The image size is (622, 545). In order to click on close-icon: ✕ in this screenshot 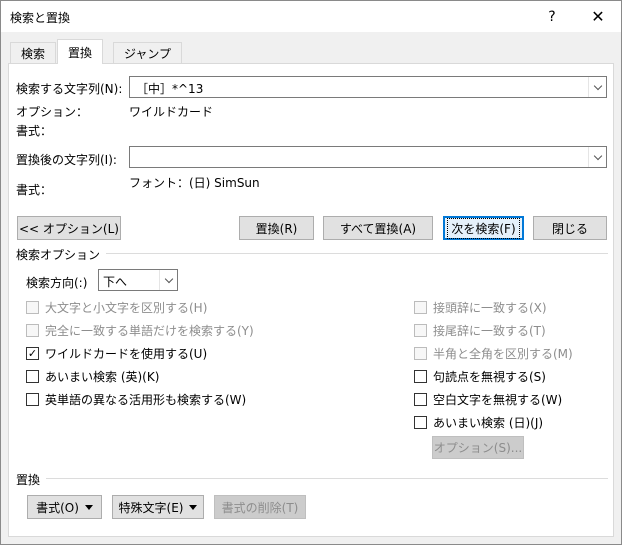, I will do `click(598, 16)`.